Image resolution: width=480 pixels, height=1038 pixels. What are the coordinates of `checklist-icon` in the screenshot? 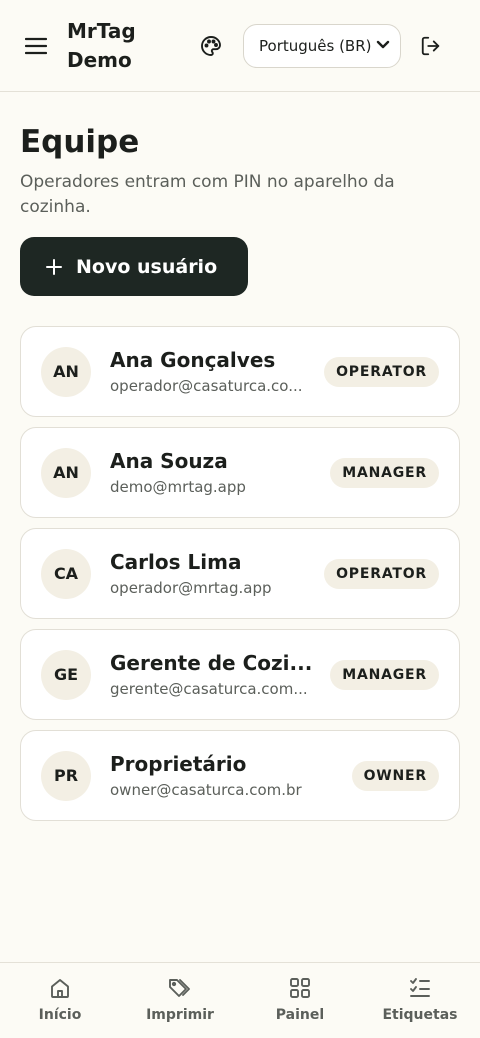 It's located at (420, 988).